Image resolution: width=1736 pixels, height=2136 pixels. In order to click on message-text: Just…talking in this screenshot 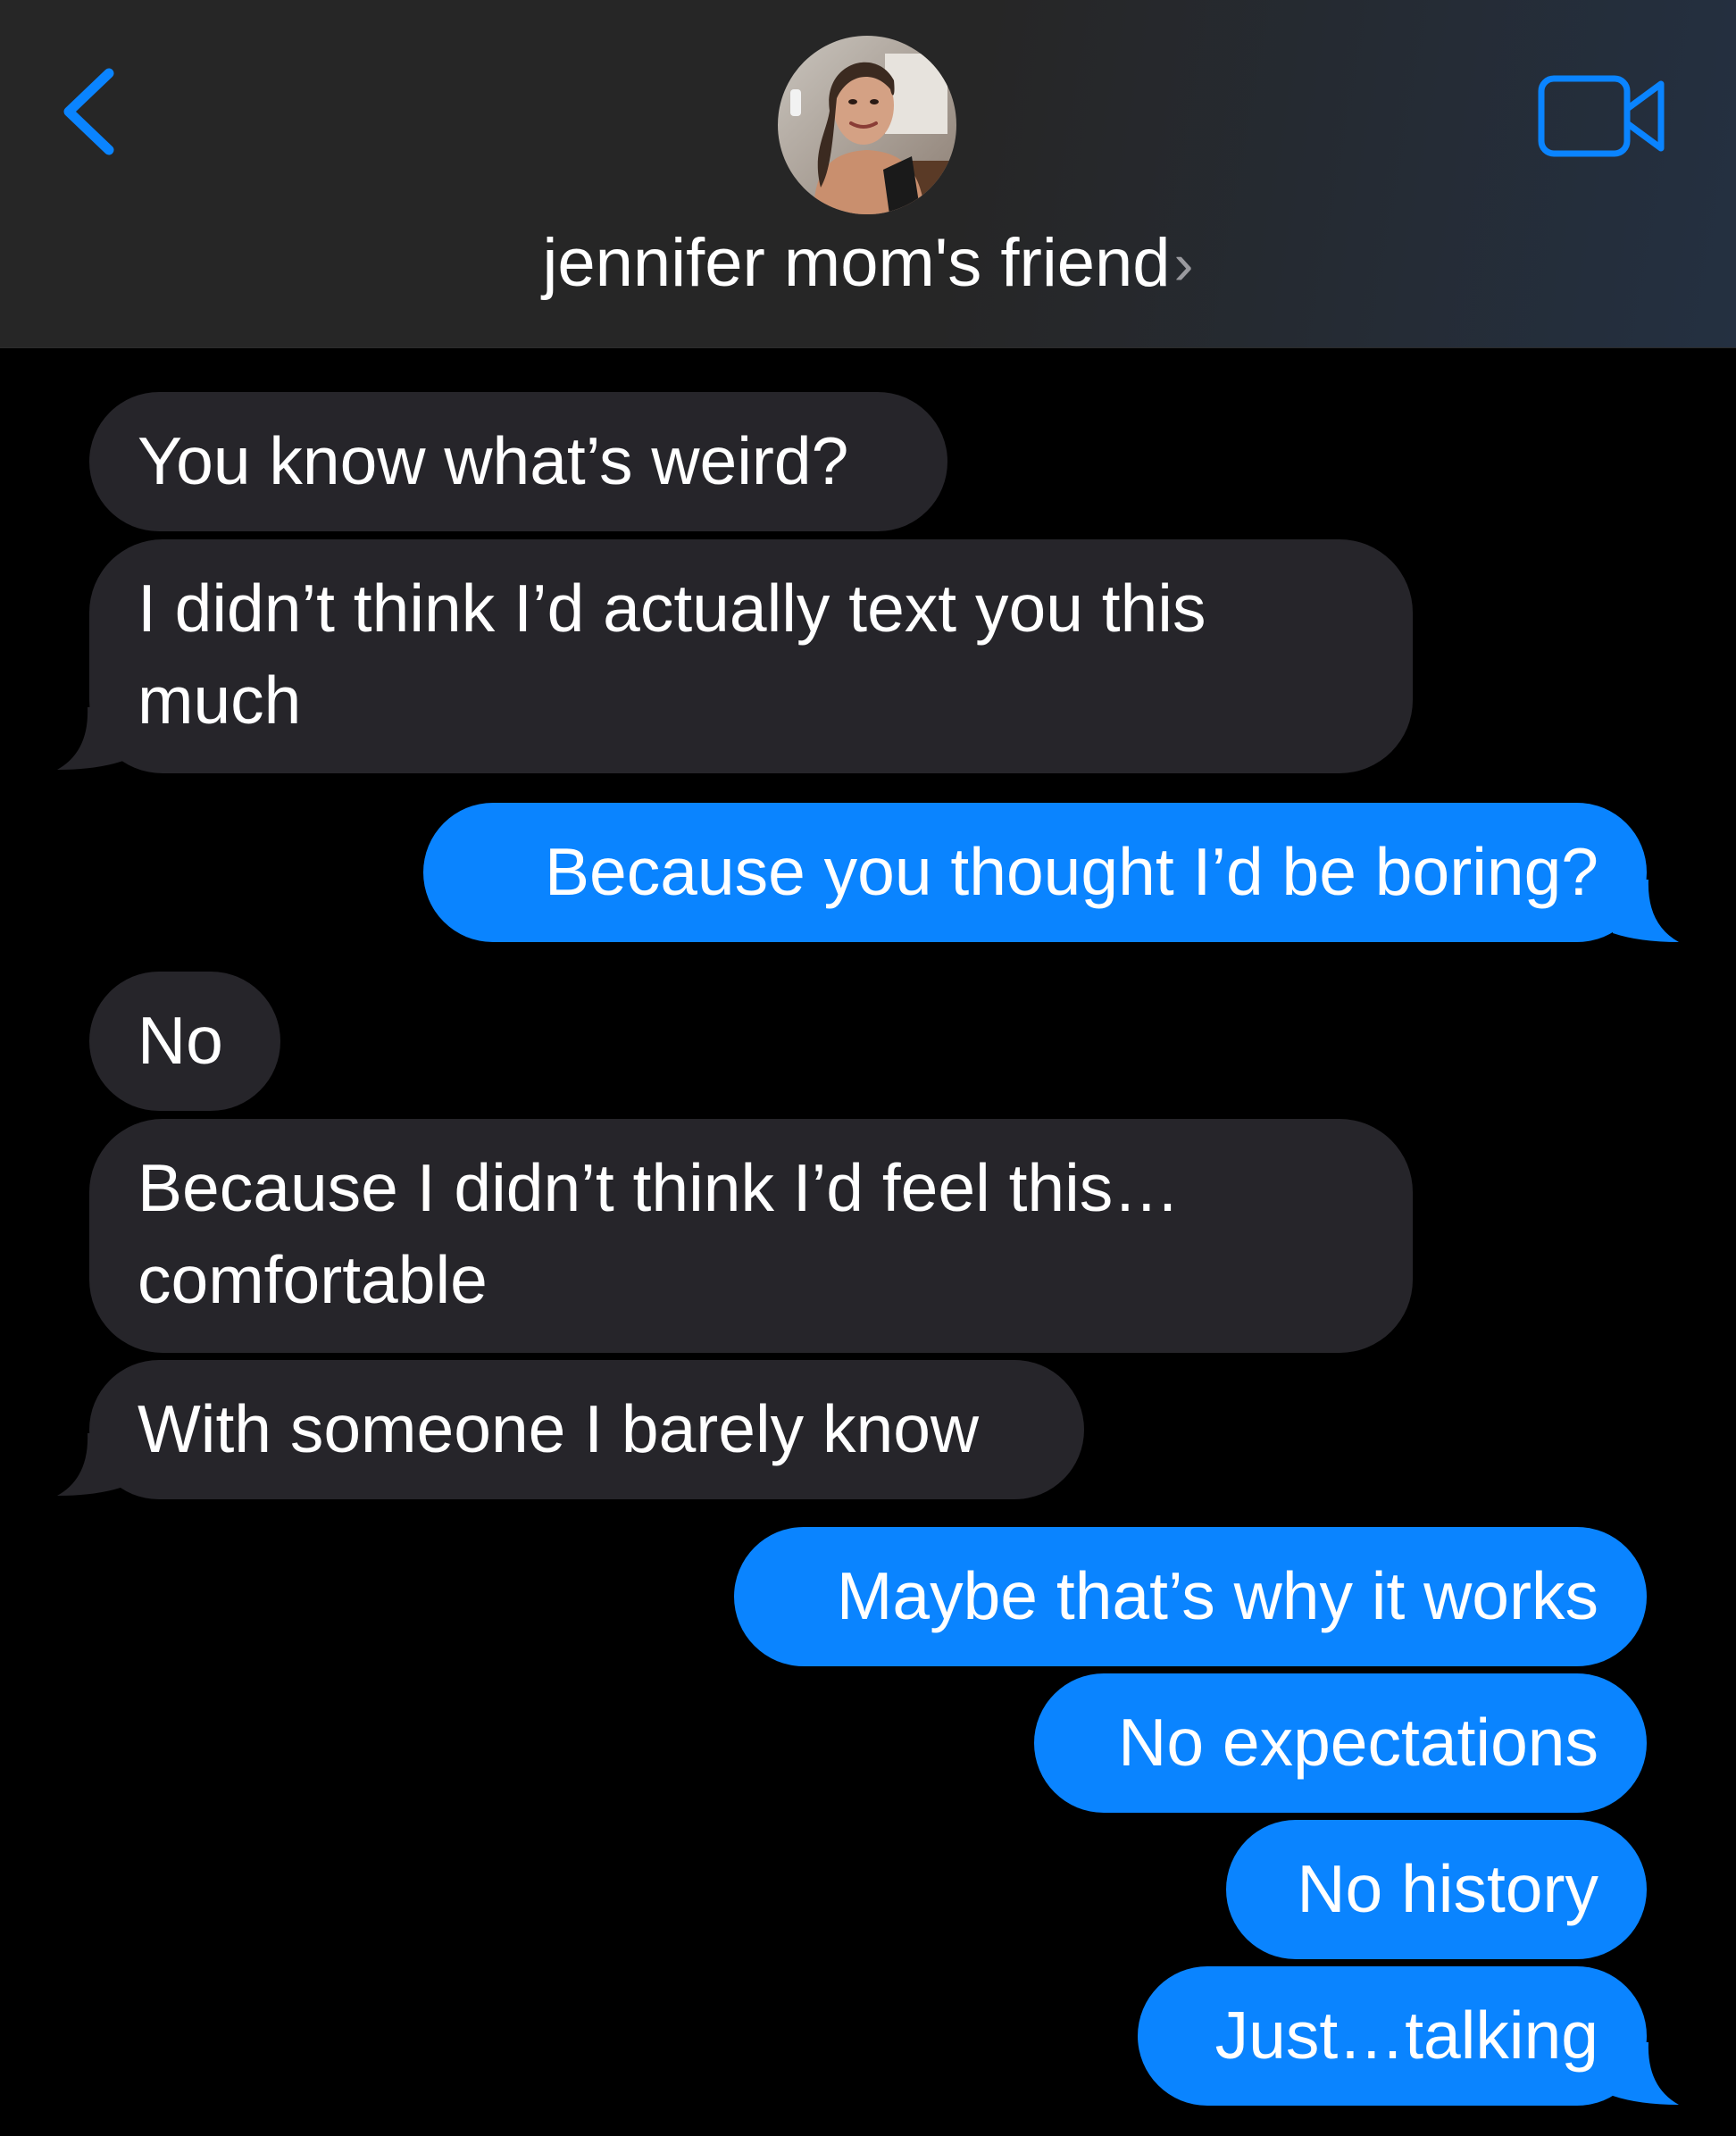, I will do `click(1406, 2036)`.